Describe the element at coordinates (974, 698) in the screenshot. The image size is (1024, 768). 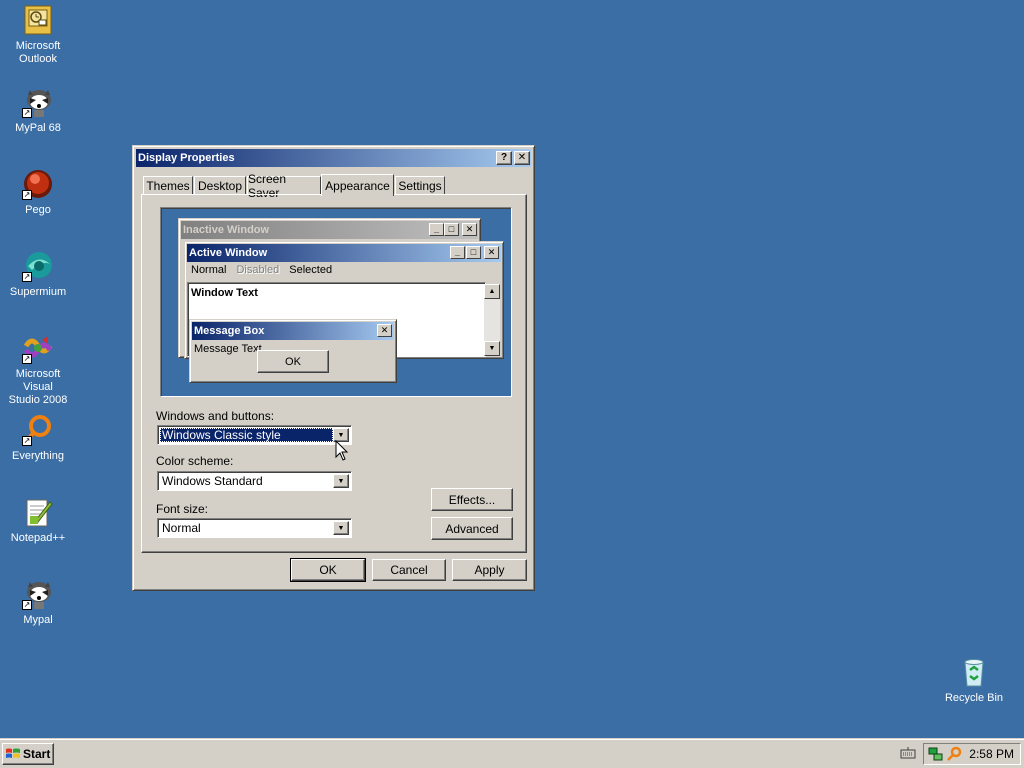
I see `desktop-icon-label: Recycle Bin` at that location.